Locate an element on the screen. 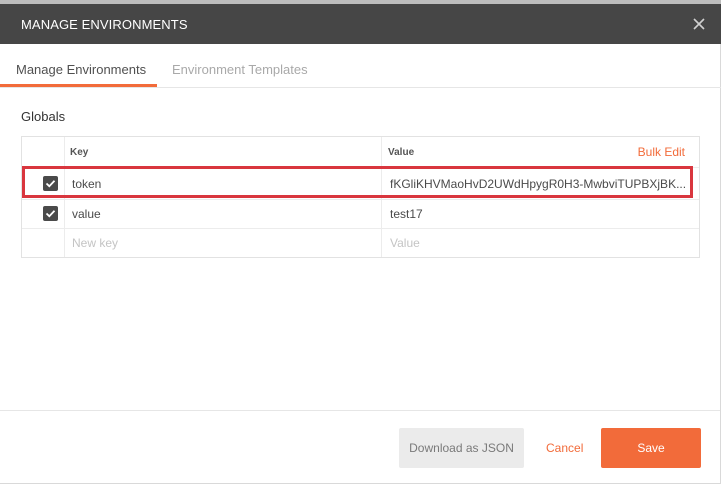 The image size is (721, 484). new-key-input: New key is located at coordinates (222, 243).